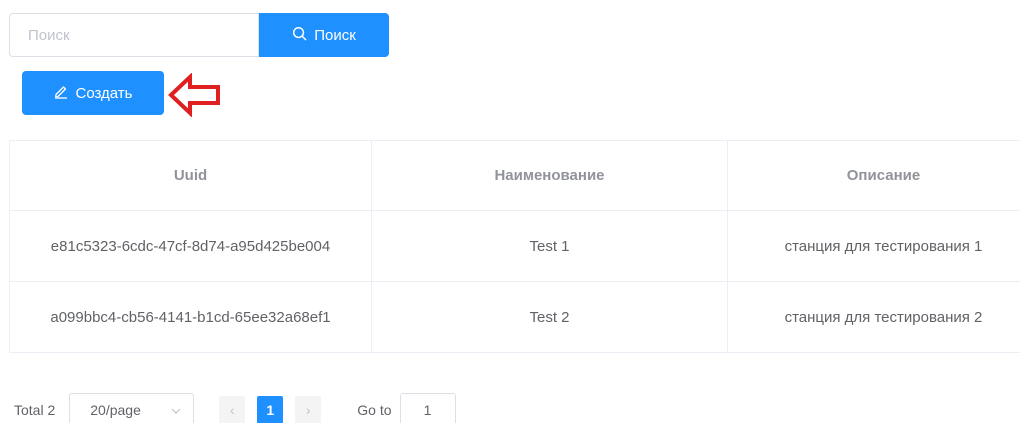 The height and width of the screenshot is (423, 1020). Describe the element at coordinates (335, 35) in the screenshot. I see `search-button-label: Поиск` at that location.